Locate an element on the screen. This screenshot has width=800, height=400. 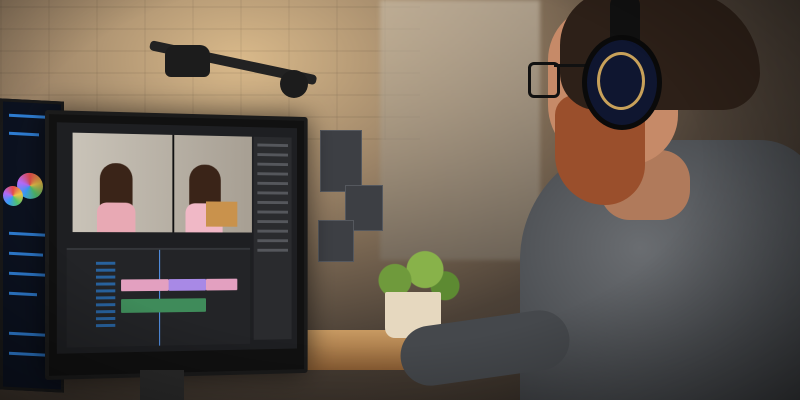
editor-side-panel is located at coordinates (272, 238).